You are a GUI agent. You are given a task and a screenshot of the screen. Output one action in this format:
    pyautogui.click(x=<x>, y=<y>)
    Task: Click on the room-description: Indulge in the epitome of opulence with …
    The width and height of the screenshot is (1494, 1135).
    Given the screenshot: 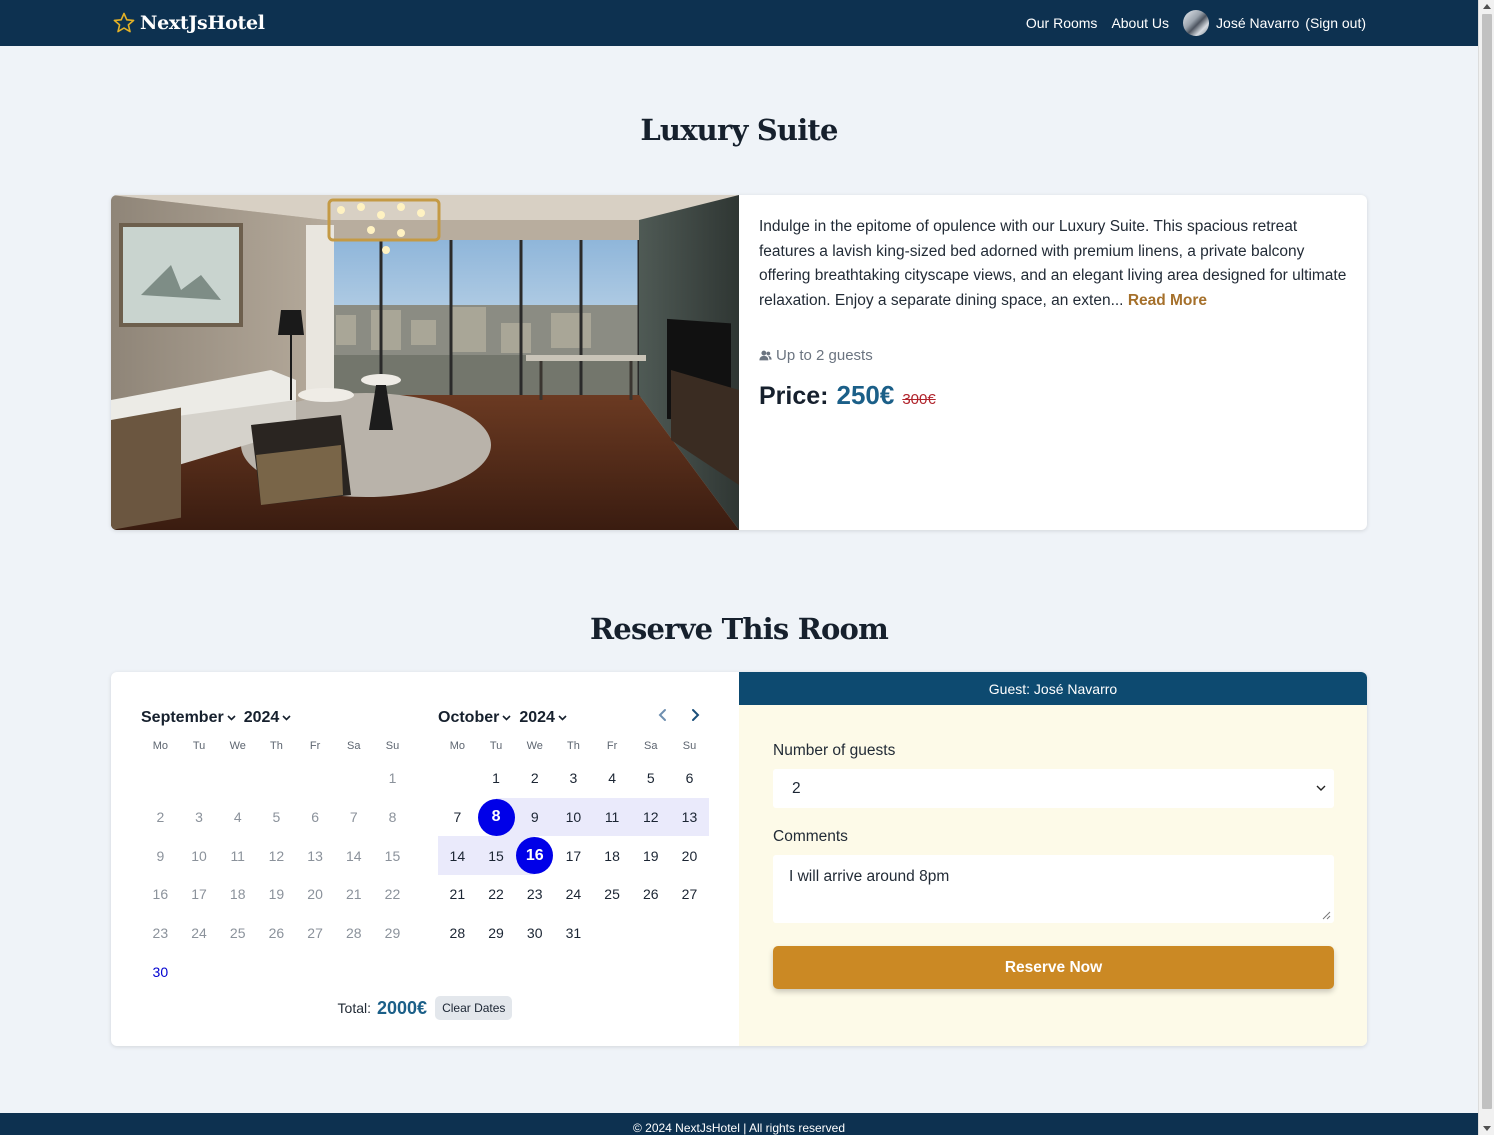 What is the action you would take?
    pyautogui.click(x=1054, y=264)
    